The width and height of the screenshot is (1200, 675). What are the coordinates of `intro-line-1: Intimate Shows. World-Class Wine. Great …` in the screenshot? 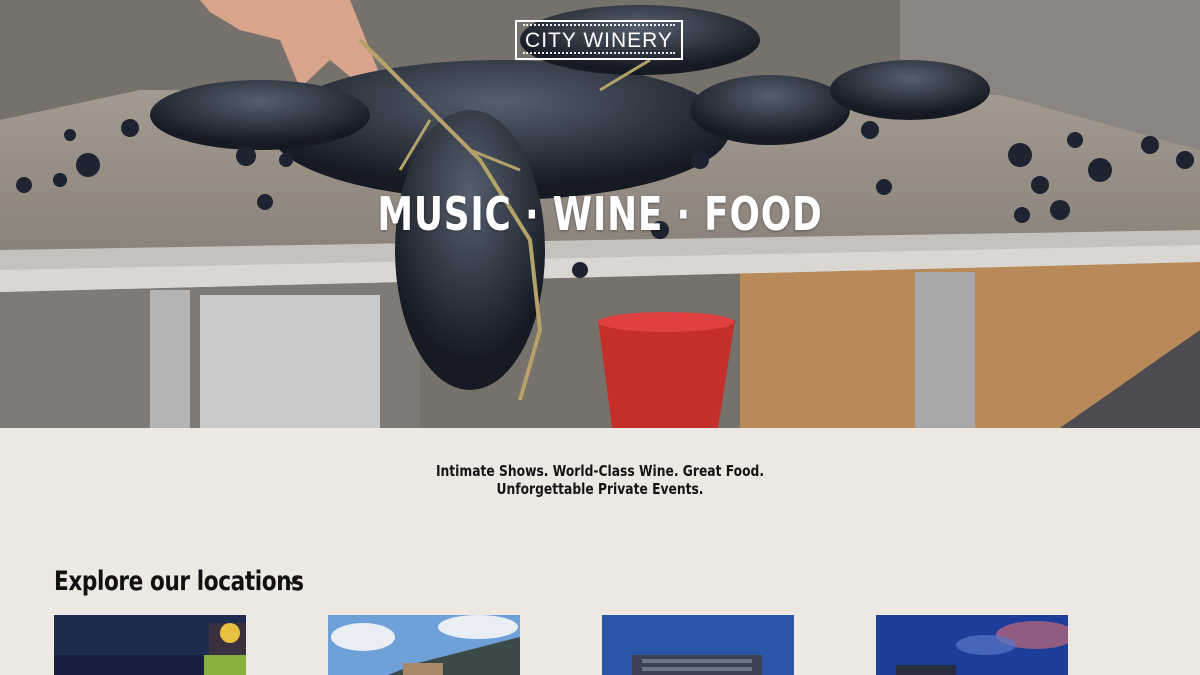 It's located at (600, 471).